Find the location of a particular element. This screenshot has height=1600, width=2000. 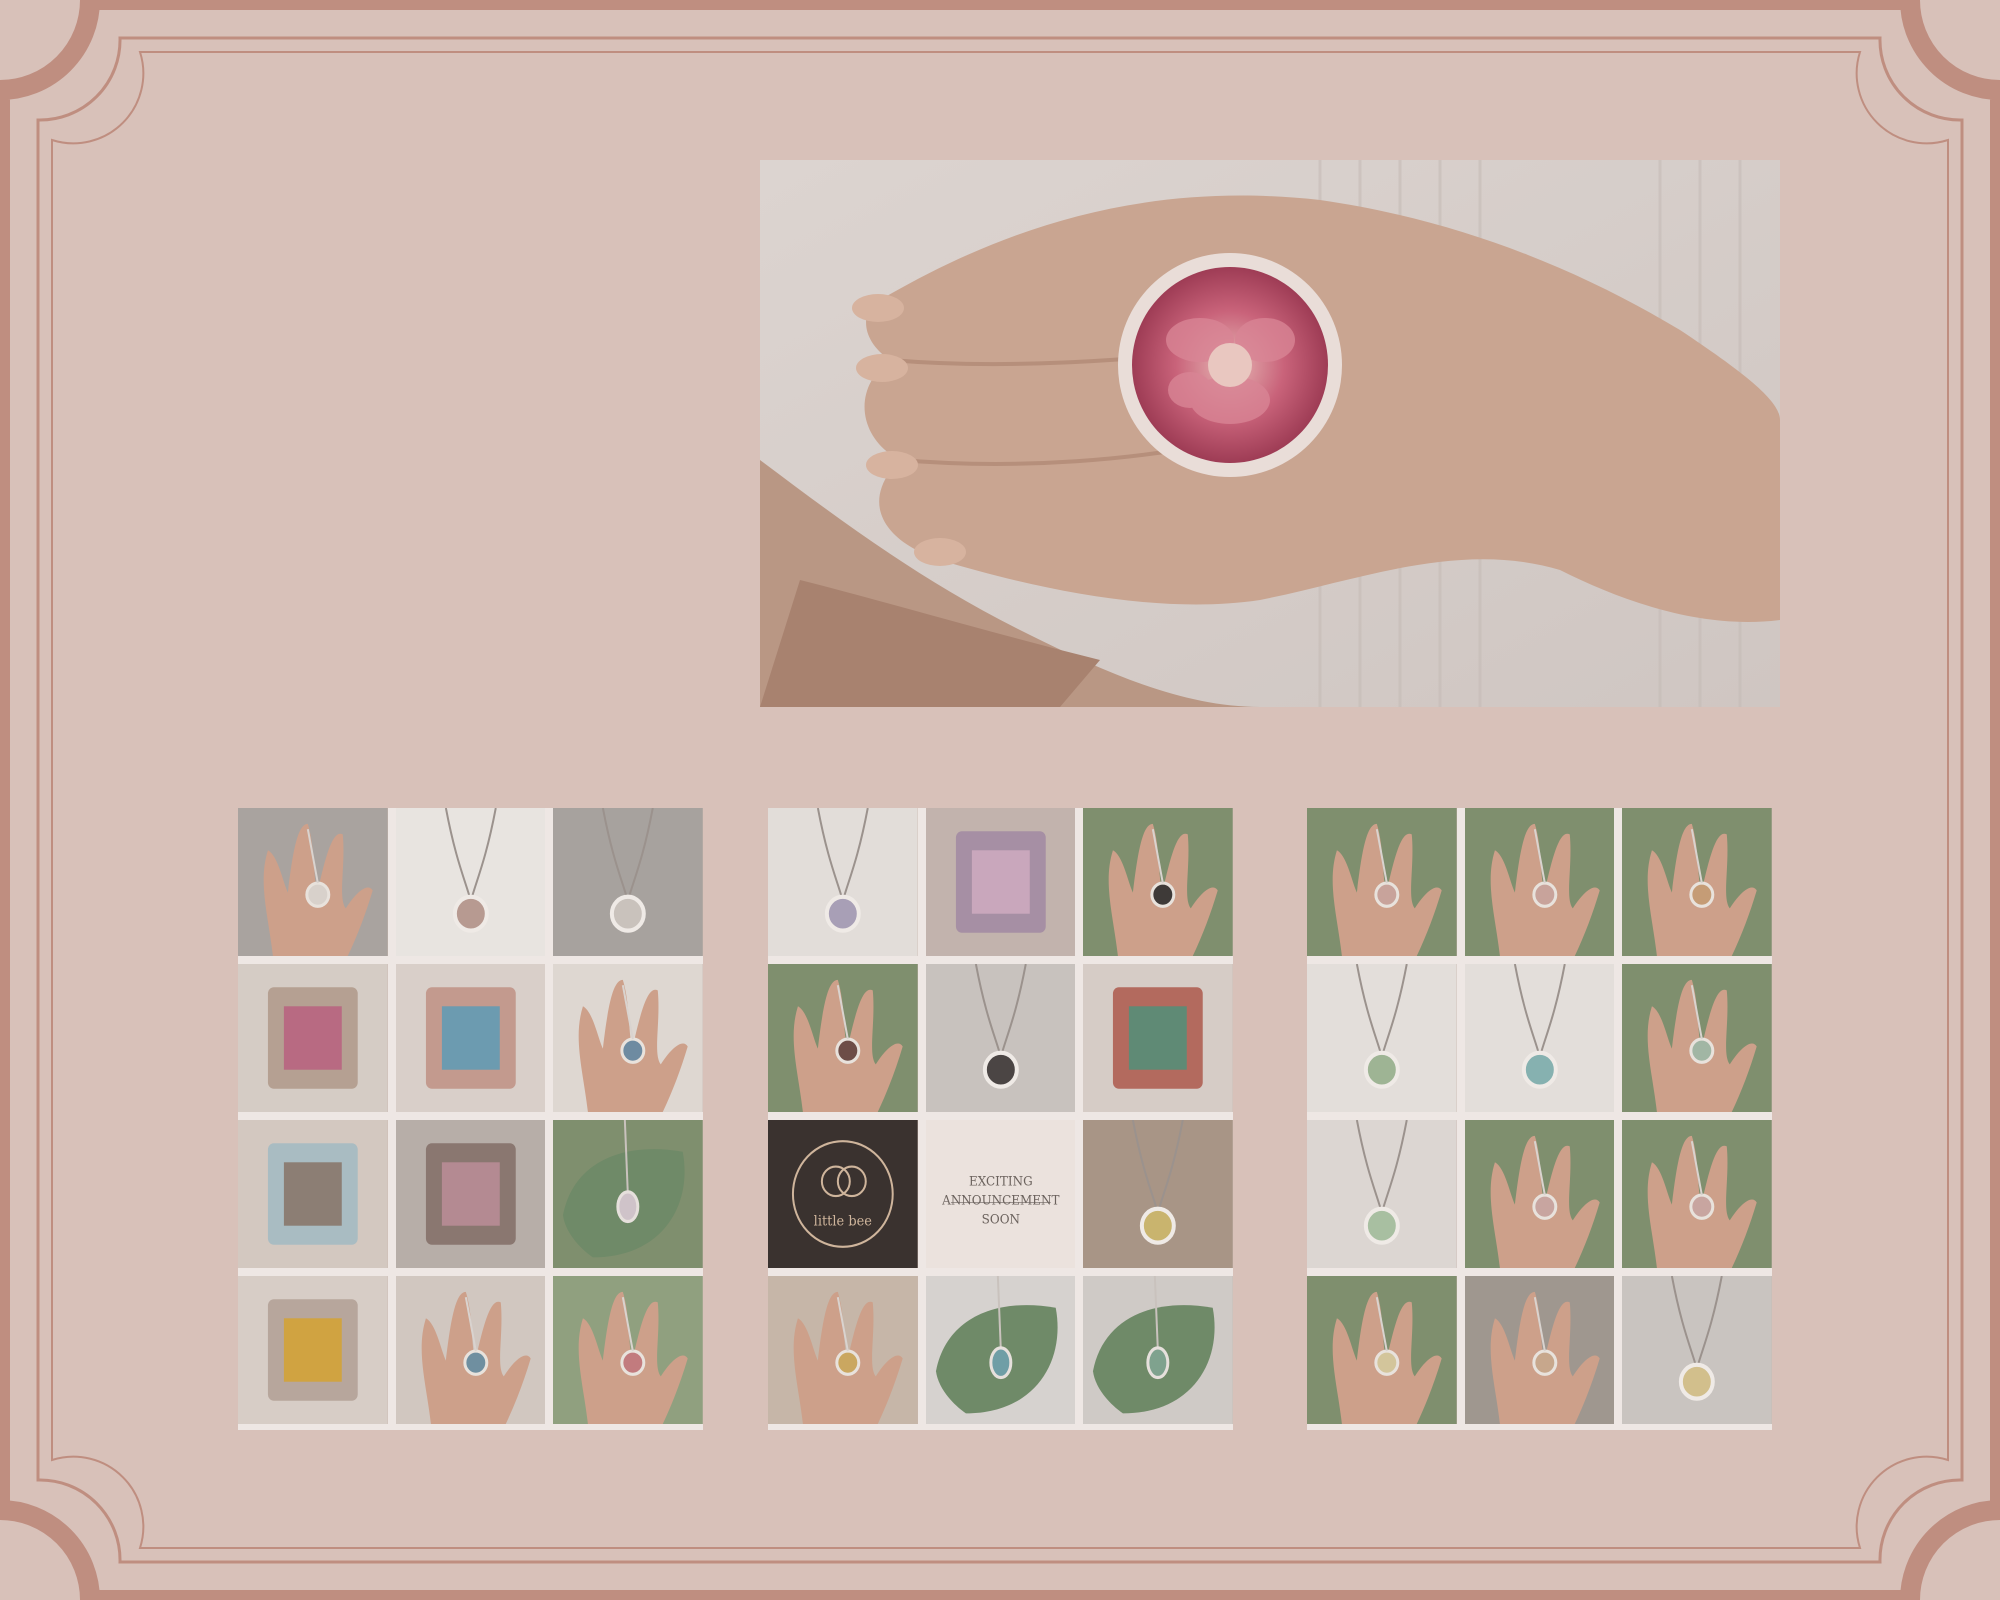

product-photo: little bee is located at coordinates (843, 1194).